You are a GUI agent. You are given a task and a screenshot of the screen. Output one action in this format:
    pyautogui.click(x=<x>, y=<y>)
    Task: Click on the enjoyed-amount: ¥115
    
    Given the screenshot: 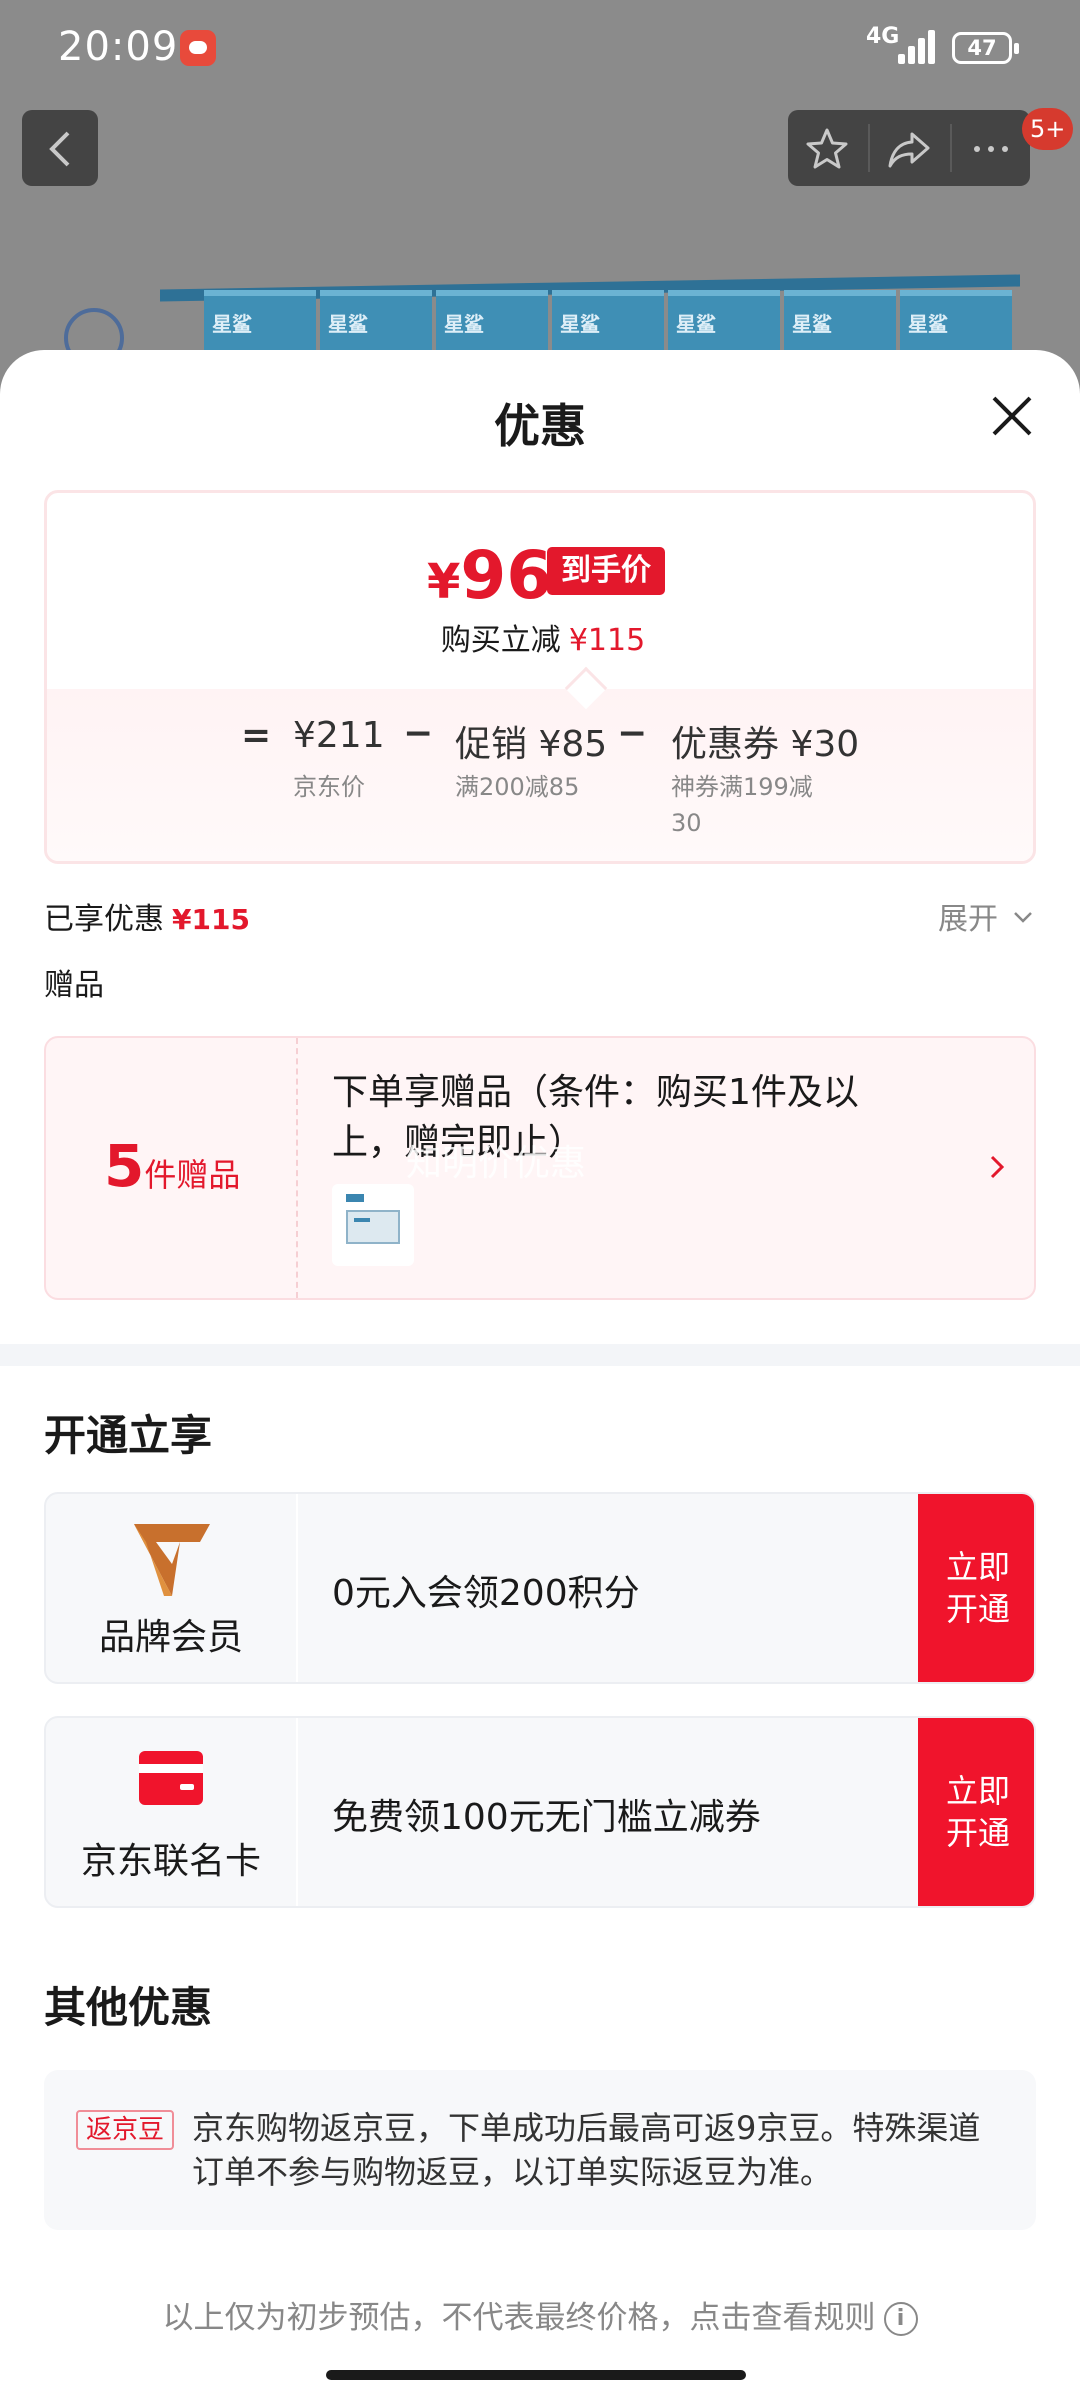 What is the action you would take?
    pyautogui.click(x=211, y=919)
    